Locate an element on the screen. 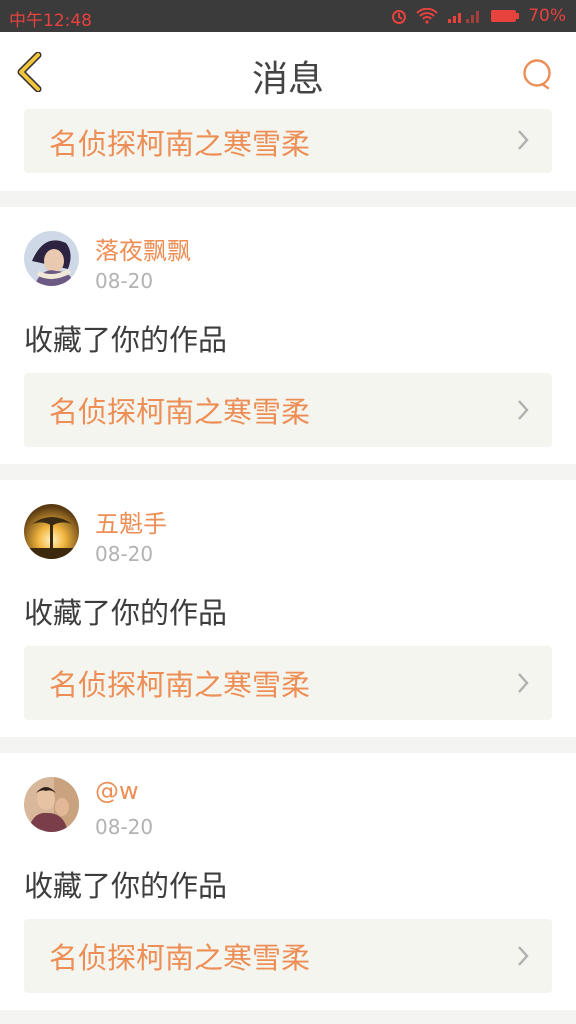 Image resolution: width=576 pixels, height=1024 pixels. signal-icon is located at coordinates (464, 17).